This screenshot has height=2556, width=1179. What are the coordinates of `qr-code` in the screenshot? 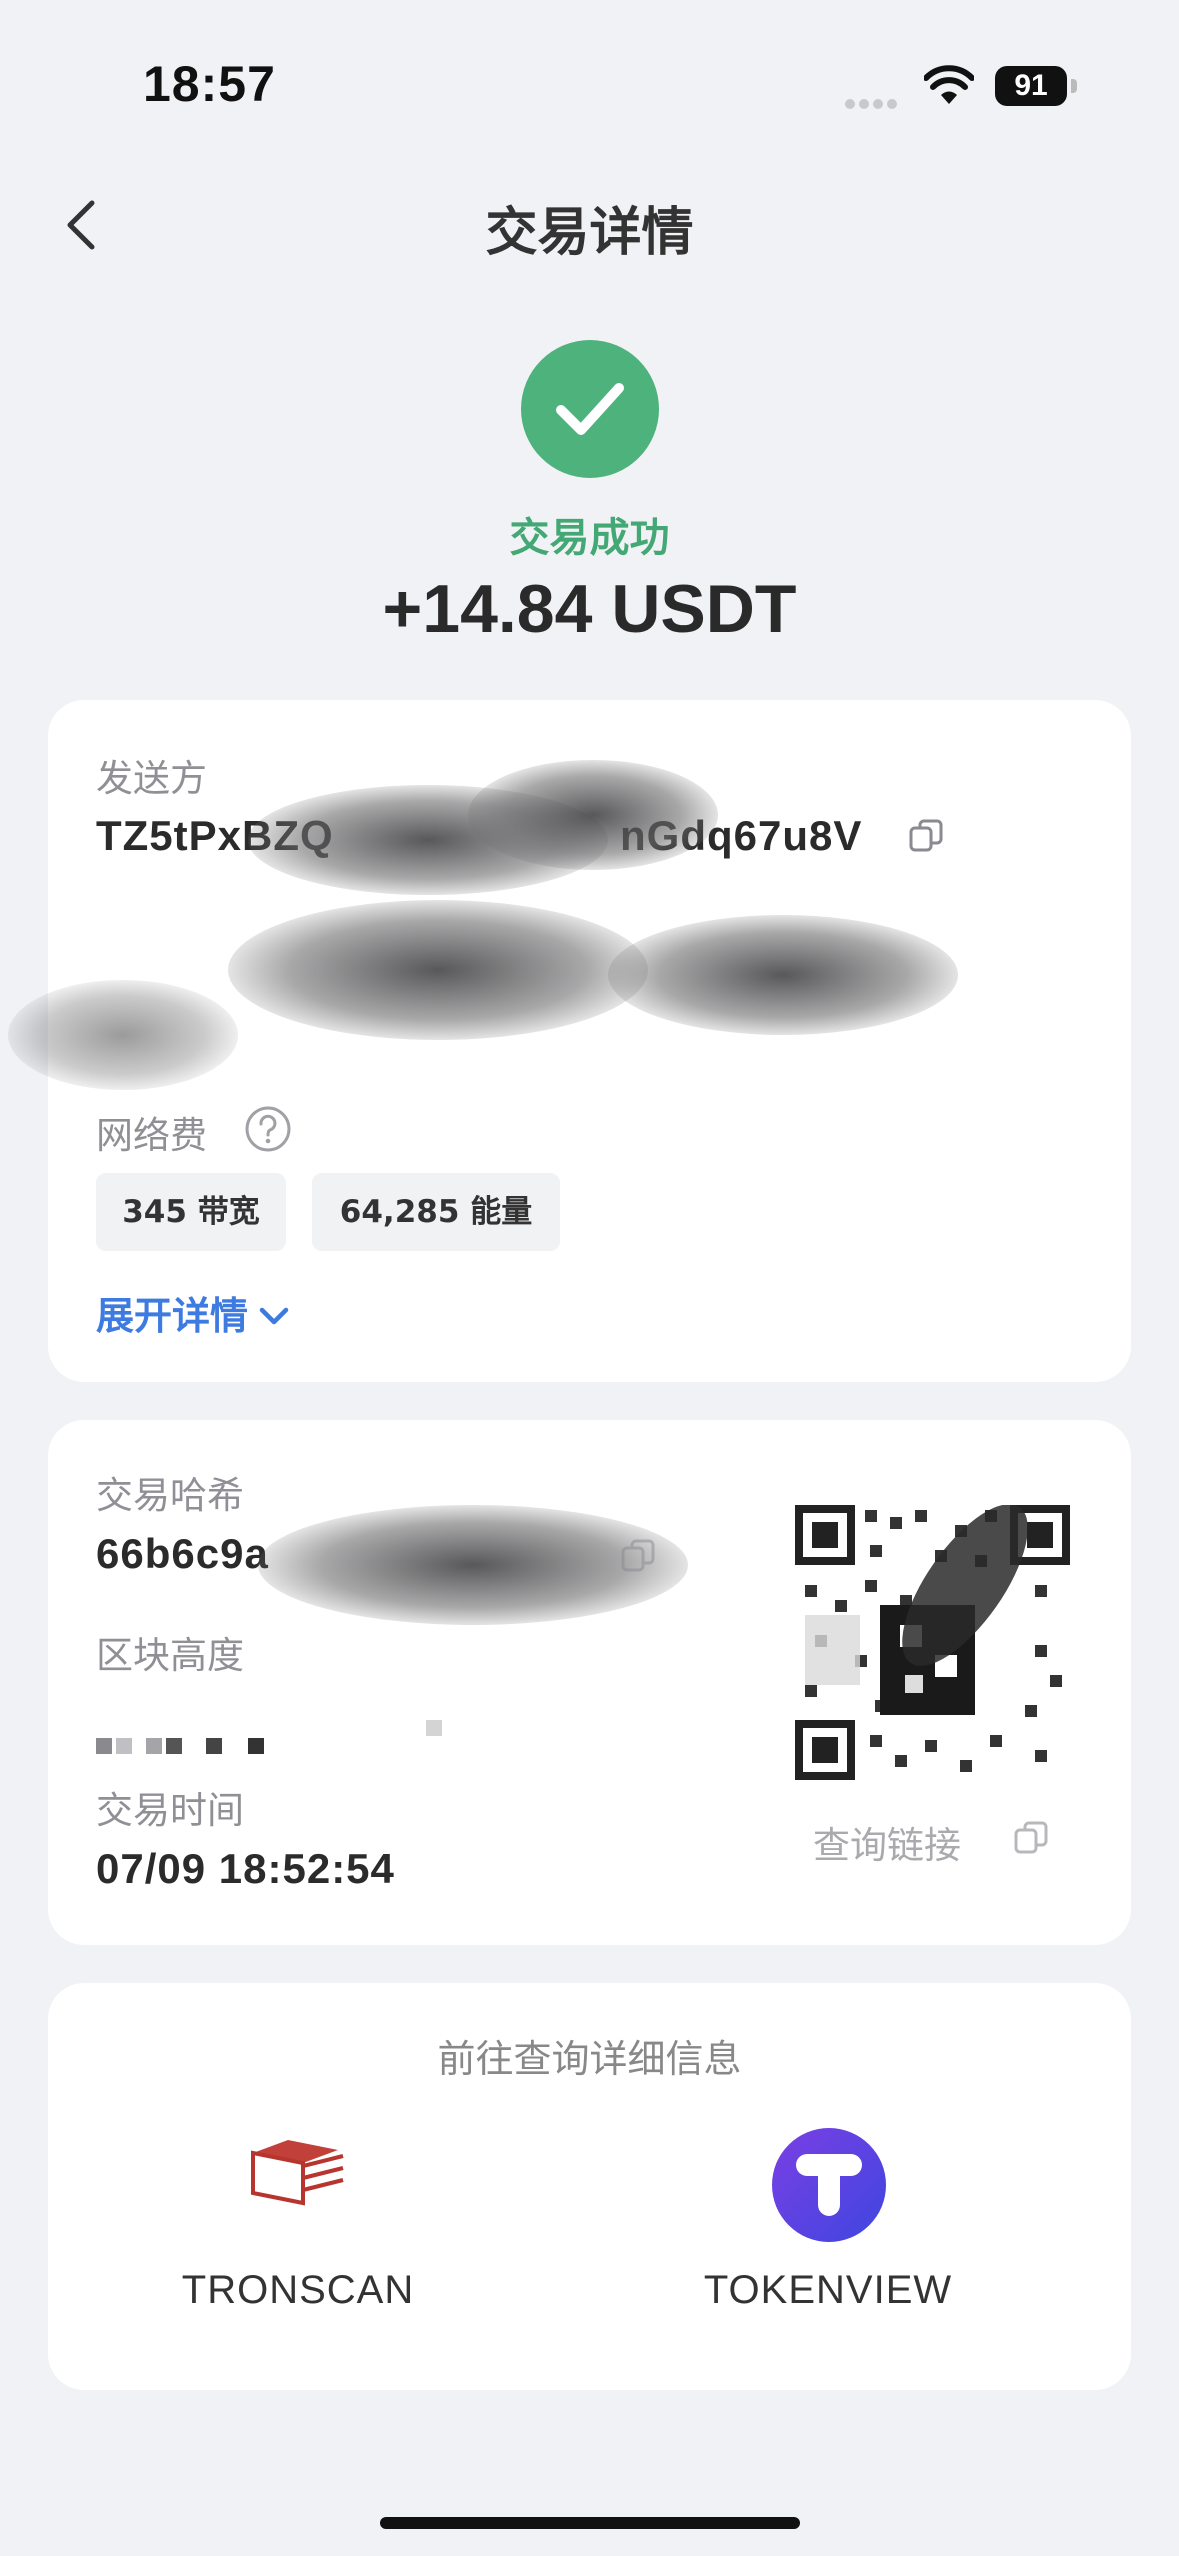 It's located at (932, 1642).